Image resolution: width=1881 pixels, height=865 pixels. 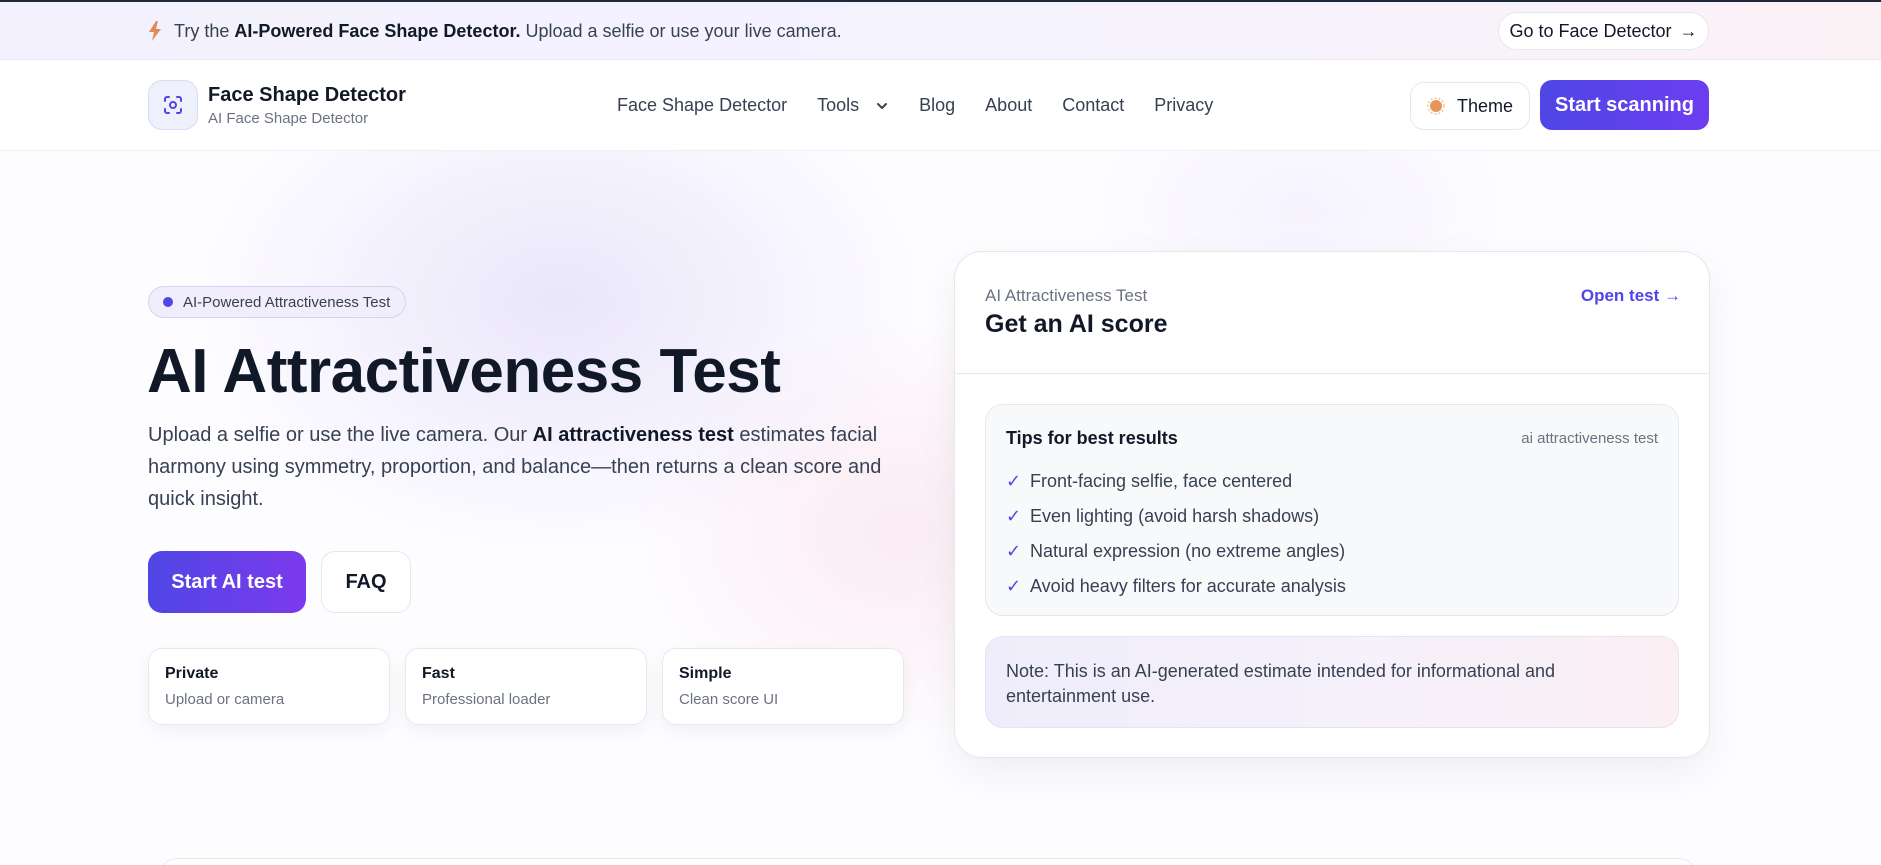 I want to click on theme-toggle-button: Theme, so click(x=1470, y=106).